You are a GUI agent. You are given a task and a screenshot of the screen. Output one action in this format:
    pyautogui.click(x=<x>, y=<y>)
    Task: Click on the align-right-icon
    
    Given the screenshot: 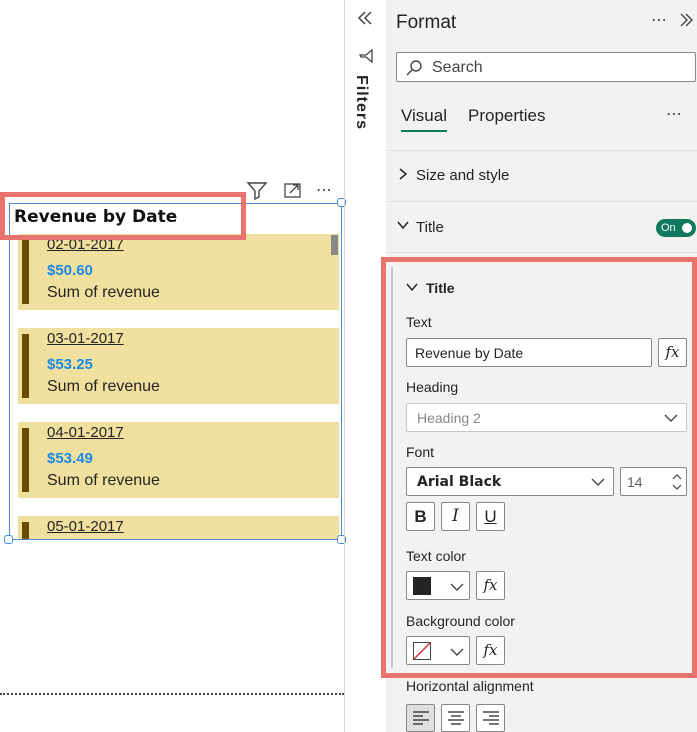 What is the action you would take?
    pyautogui.click(x=490, y=718)
    